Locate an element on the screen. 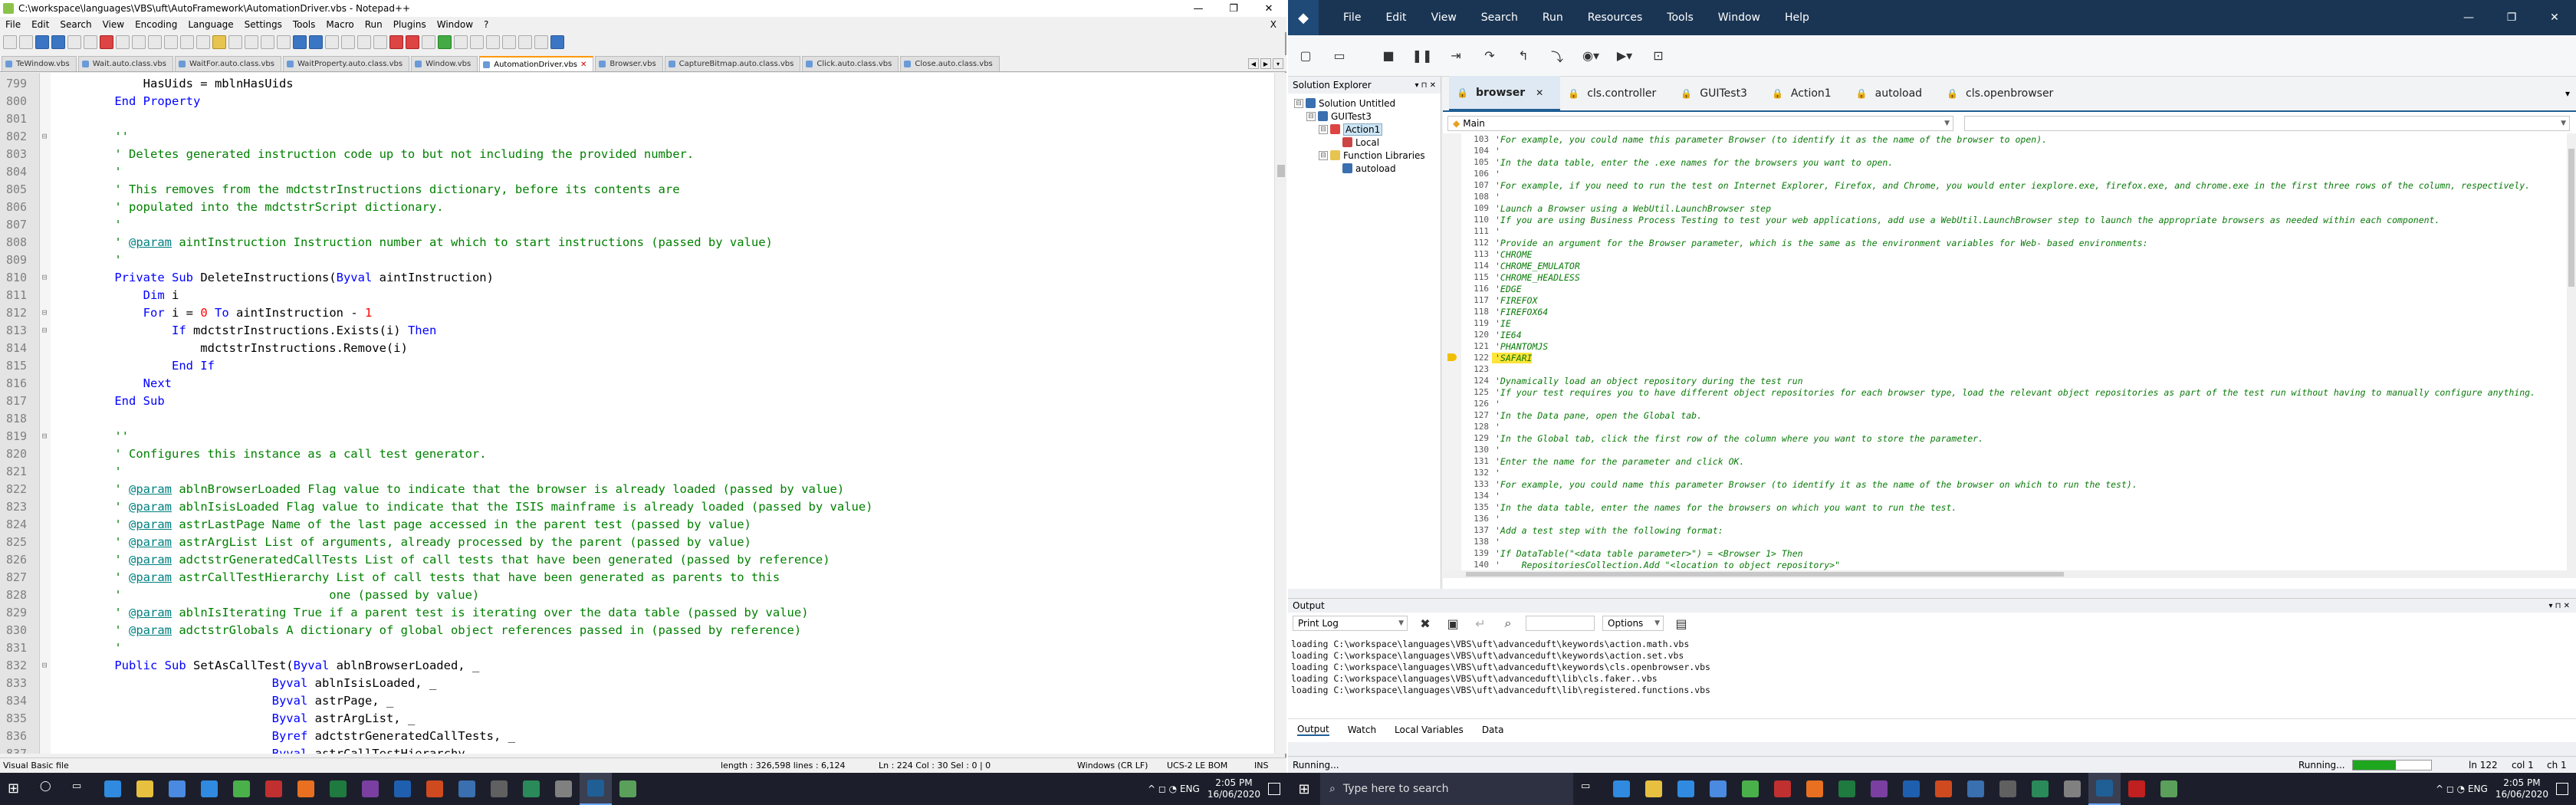 The image size is (2576, 805). step-into-icon: ⇥ is located at coordinates (1456, 56).